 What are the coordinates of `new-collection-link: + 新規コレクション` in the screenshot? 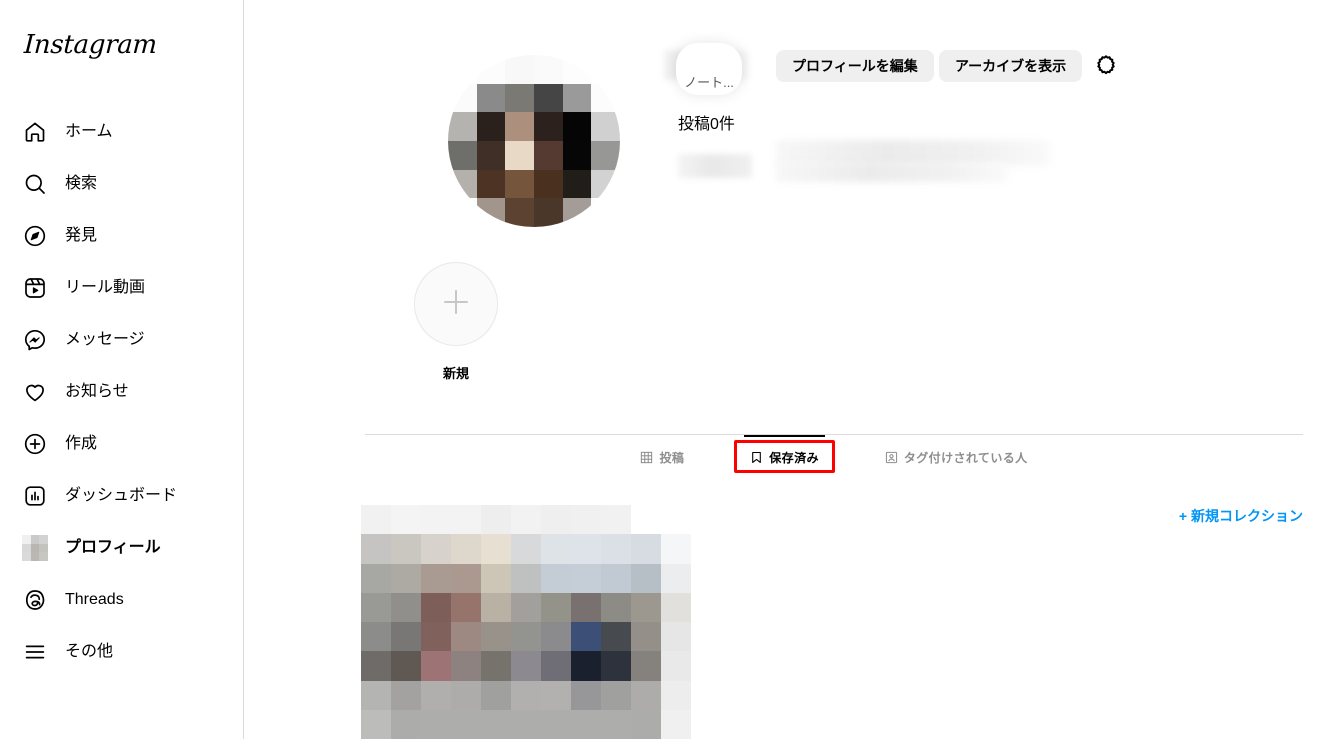 It's located at (1241, 516).